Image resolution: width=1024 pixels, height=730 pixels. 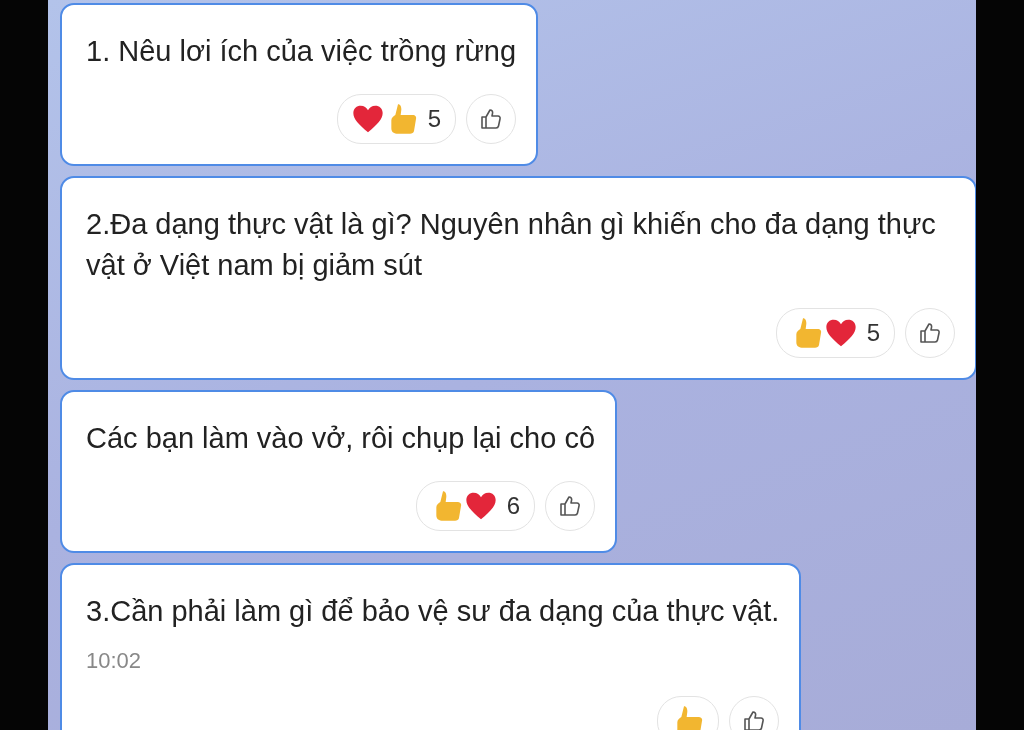 I want to click on message-text: 1. Nêu lơi ích của việc trồng rừng, so click(x=301, y=51).